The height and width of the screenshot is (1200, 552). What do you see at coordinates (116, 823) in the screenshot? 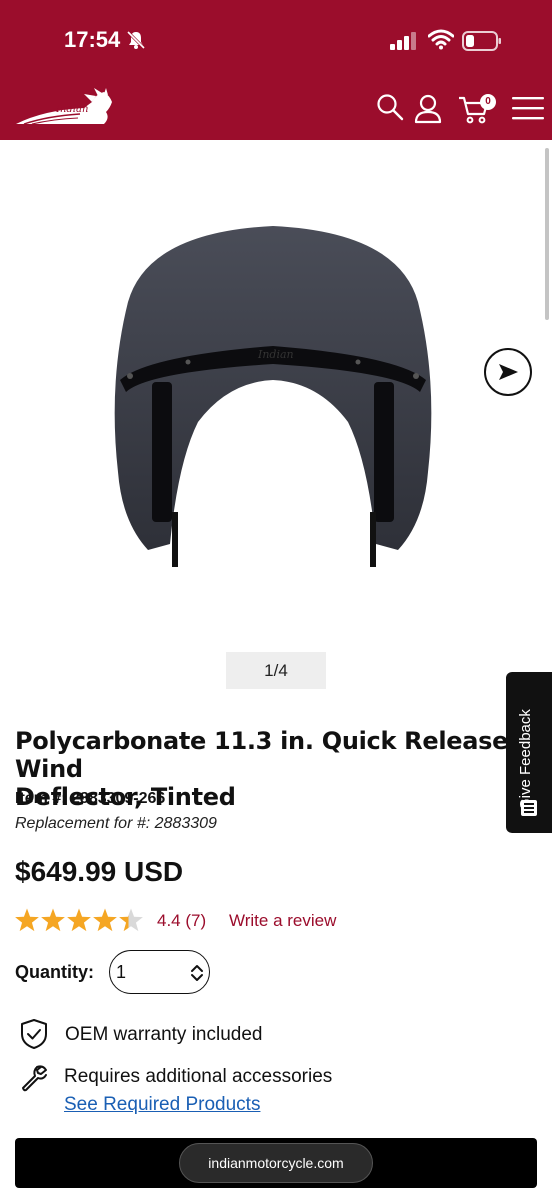
I see `replacement-number: Replacement for #: 2883309` at bounding box center [116, 823].